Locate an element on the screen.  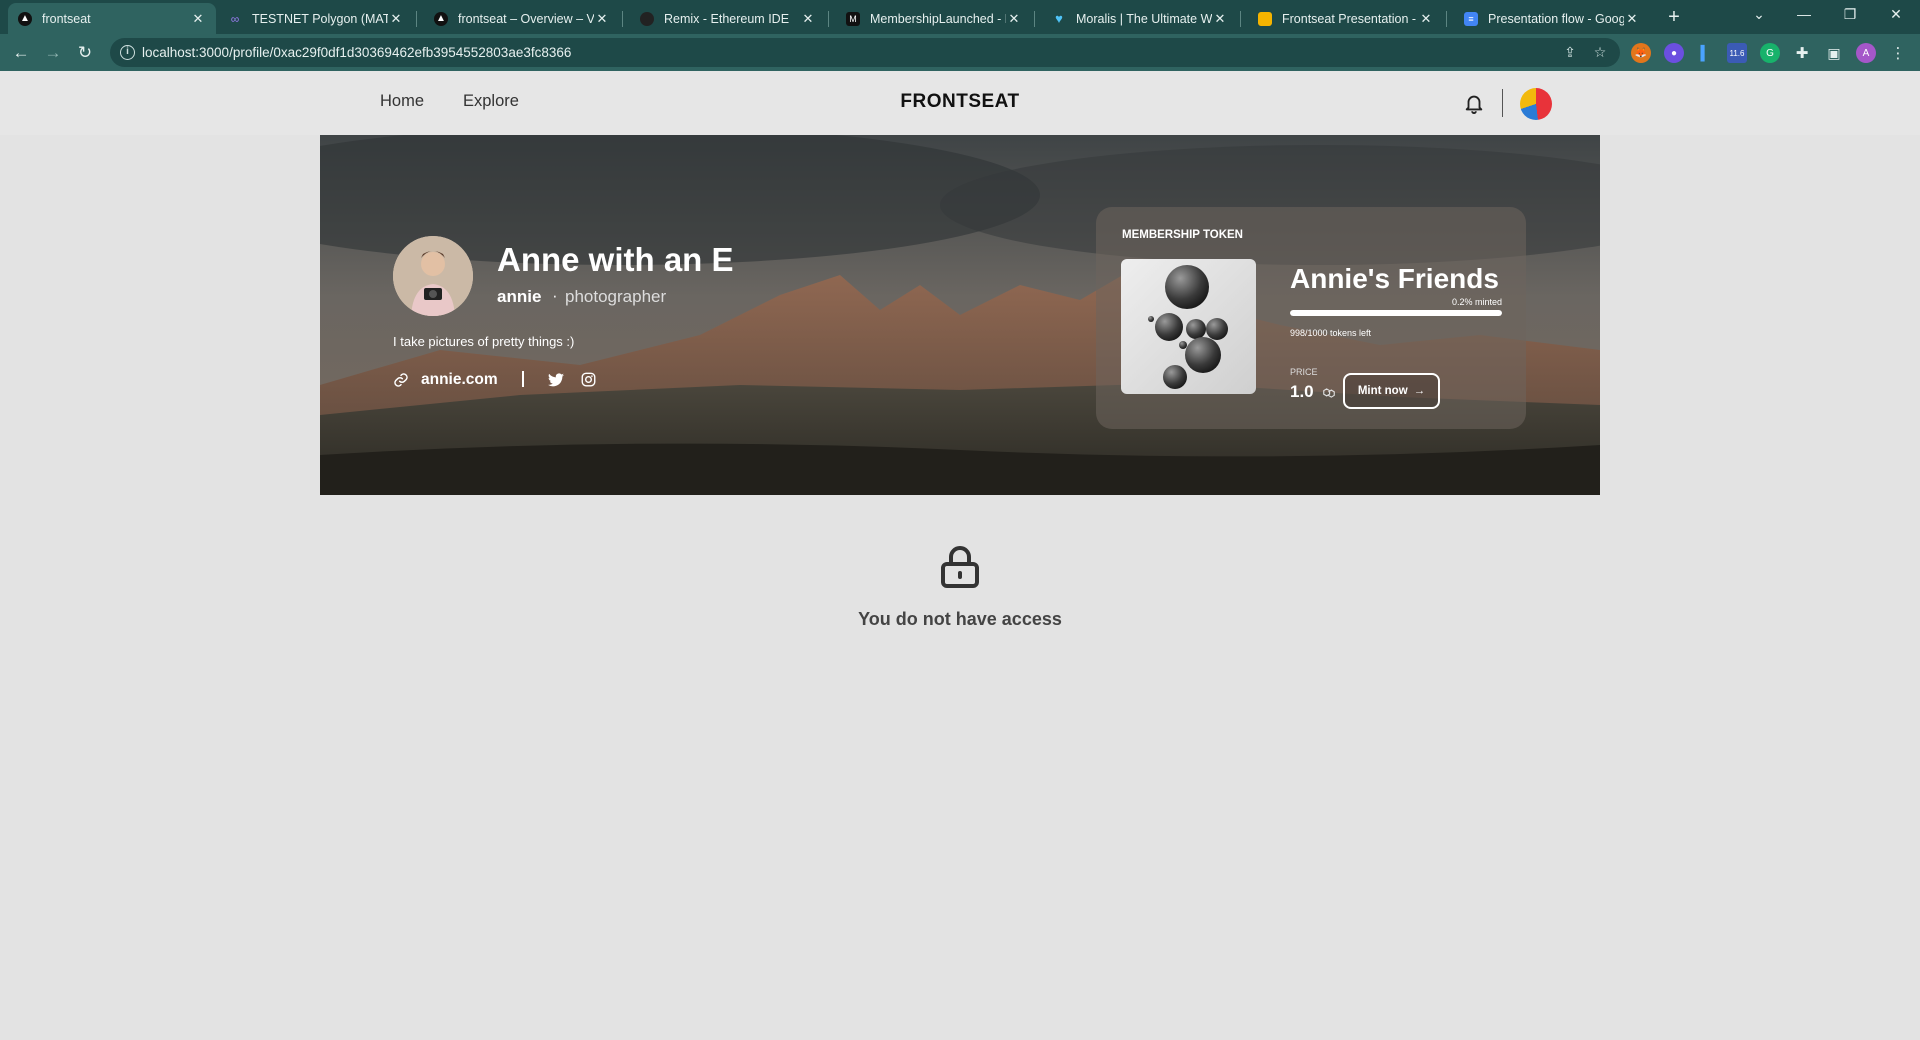
mint-now-label: Mint now is located at coordinates (1382, 391).